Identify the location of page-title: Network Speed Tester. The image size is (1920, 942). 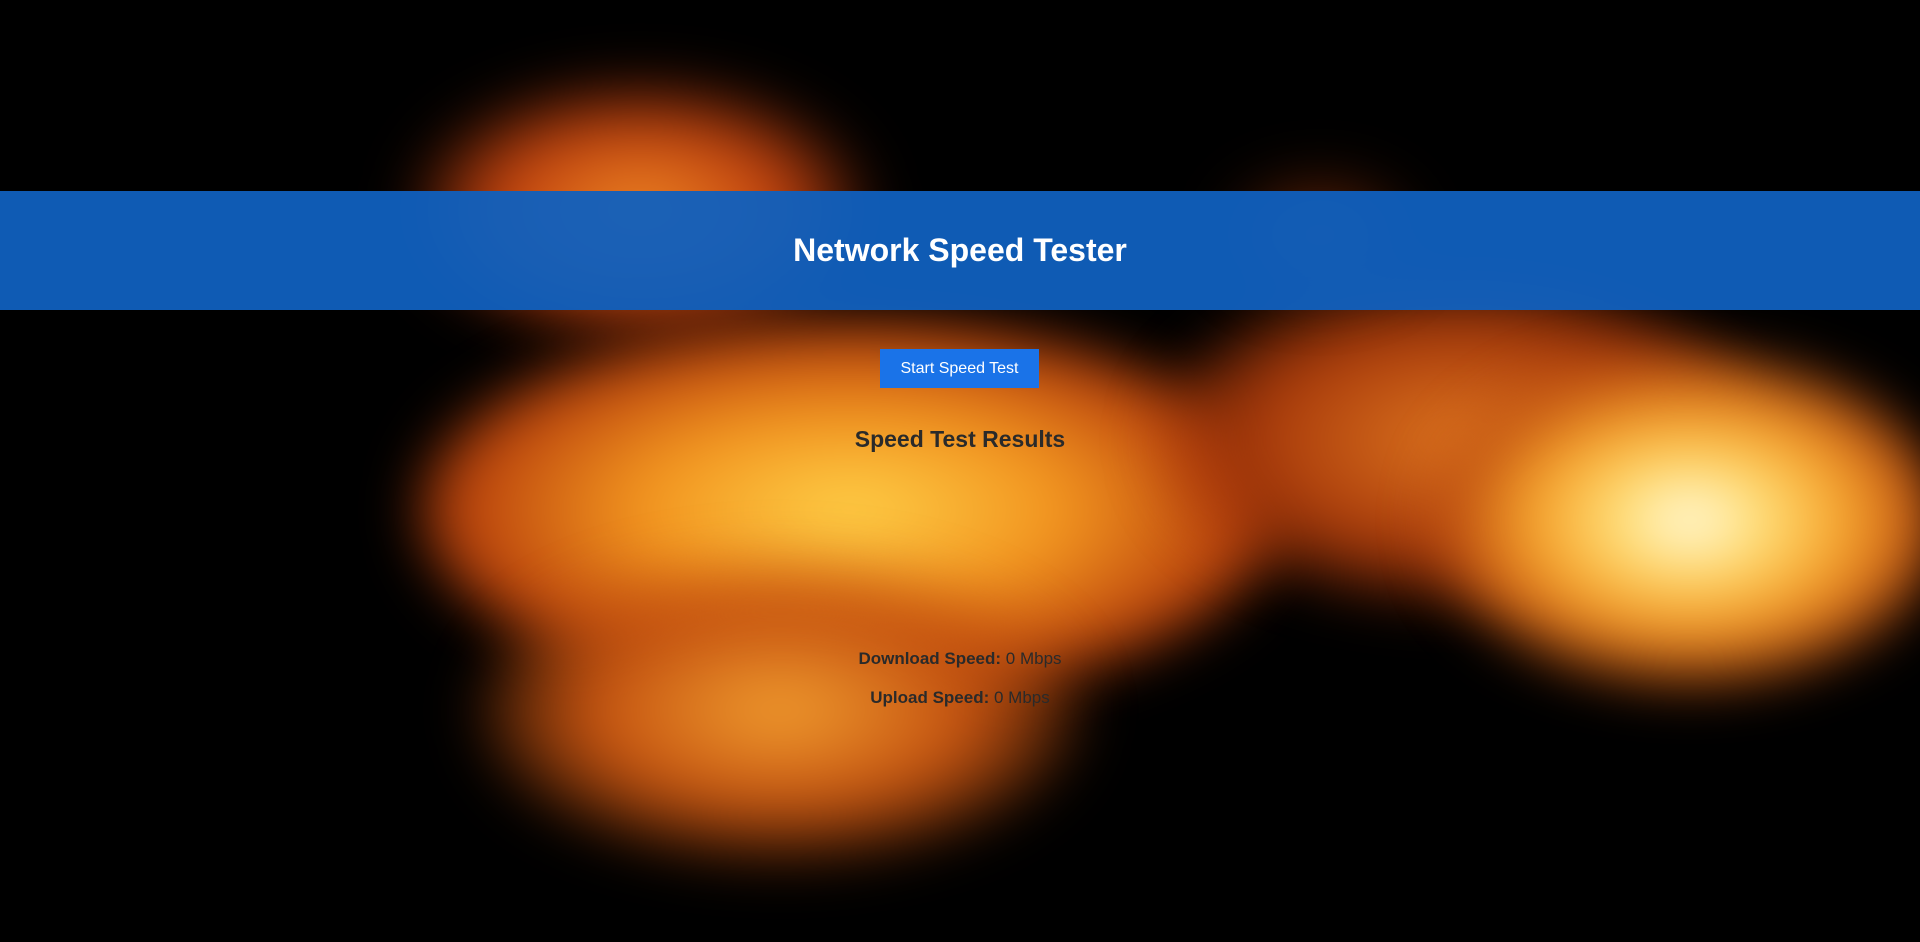
(960, 250).